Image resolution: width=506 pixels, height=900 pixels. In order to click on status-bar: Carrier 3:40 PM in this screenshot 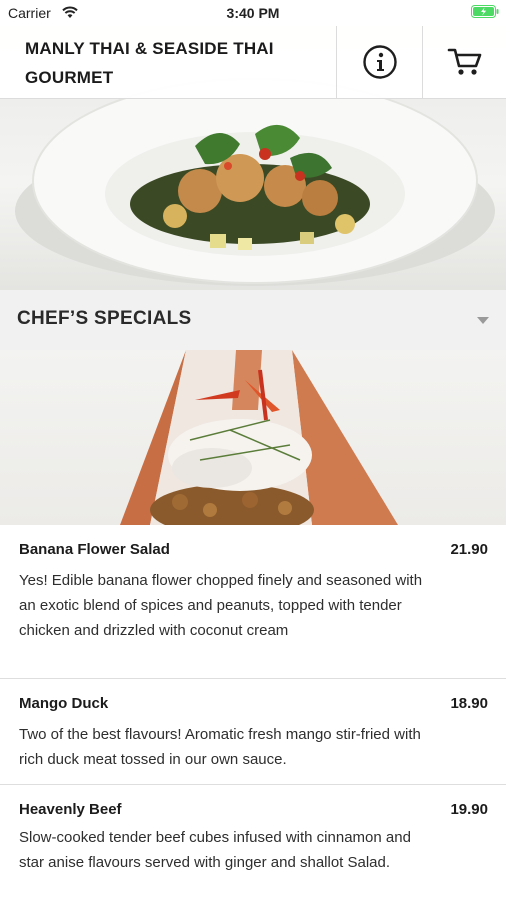, I will do `click(253, 13)`.